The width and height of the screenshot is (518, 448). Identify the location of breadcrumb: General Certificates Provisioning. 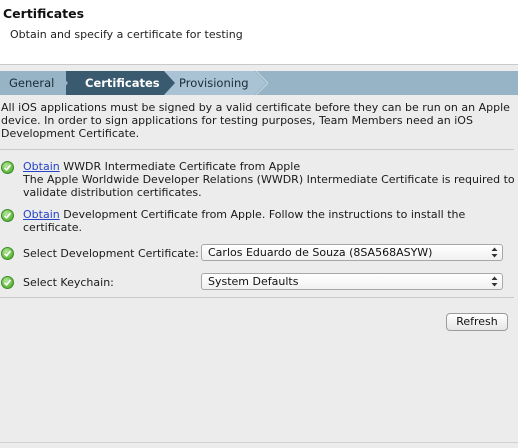
(259, 83).